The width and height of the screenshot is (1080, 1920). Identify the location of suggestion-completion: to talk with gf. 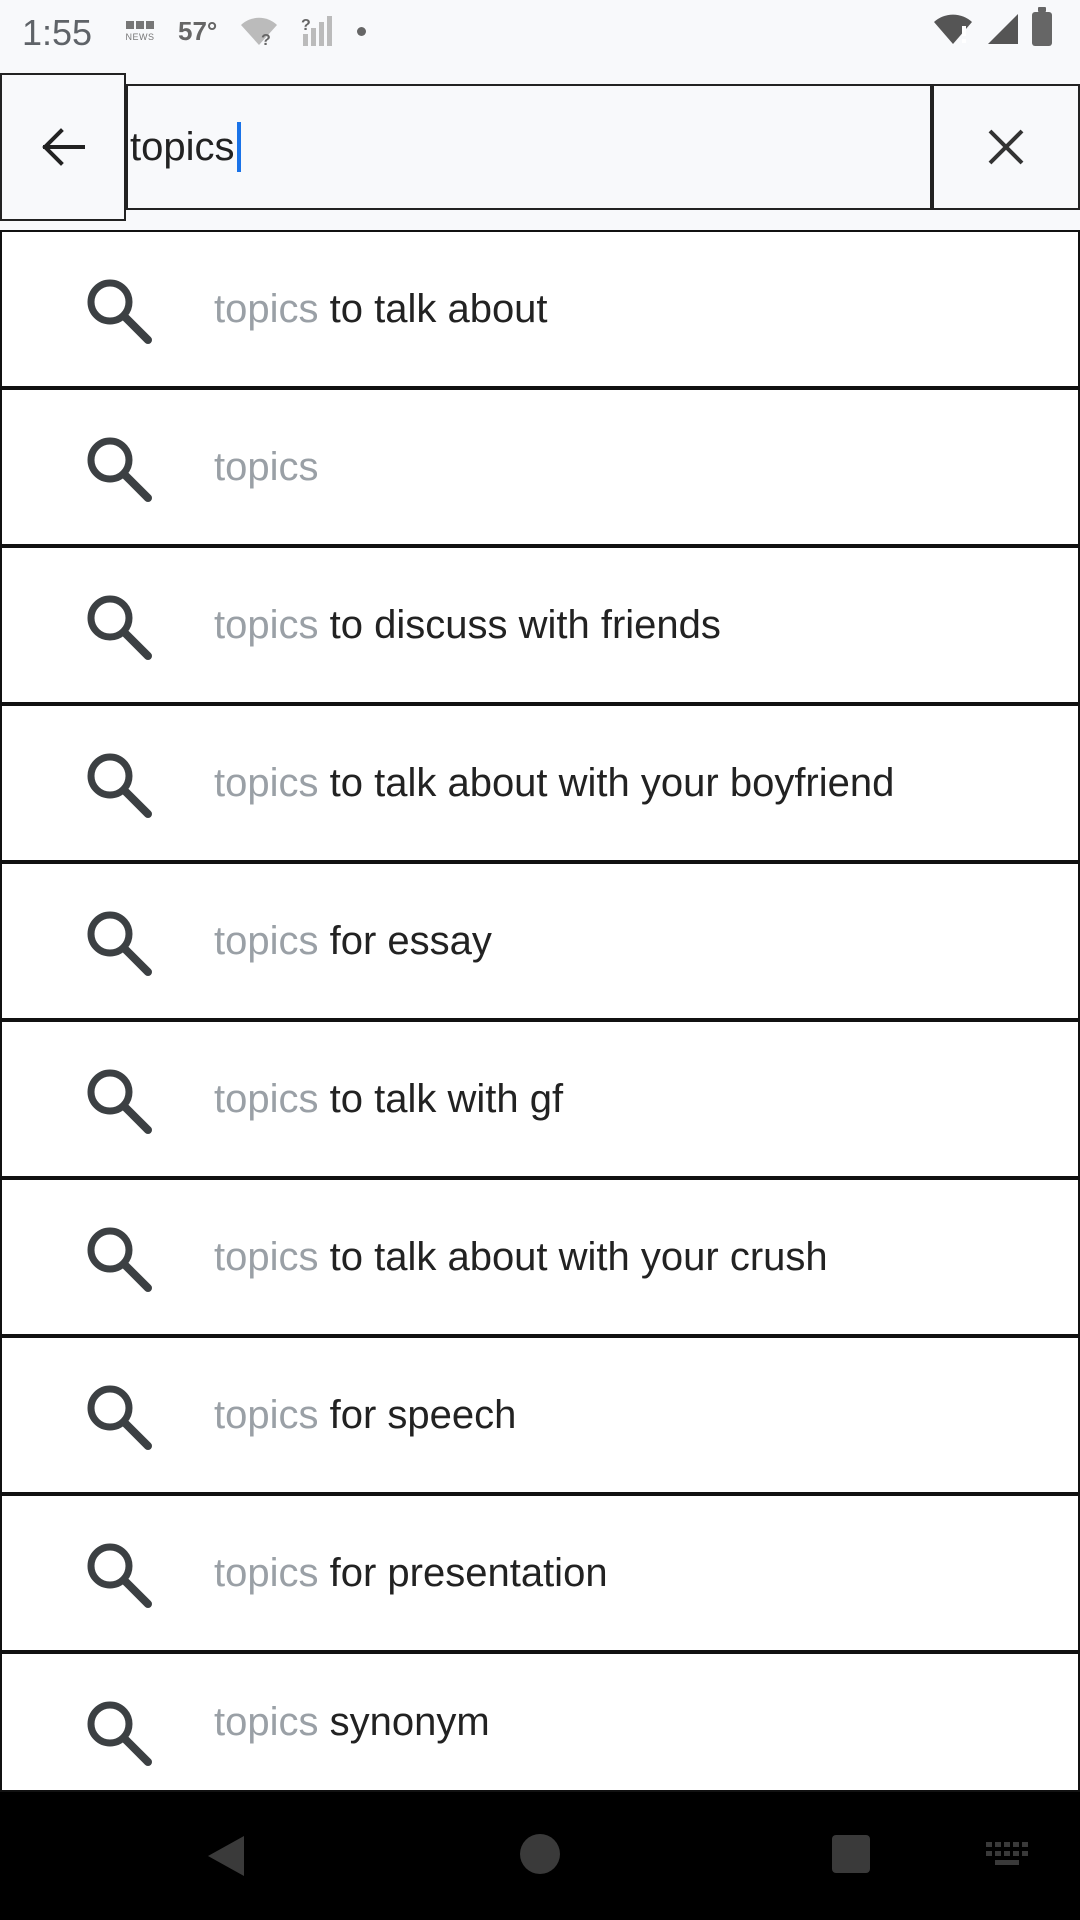
(441, 1098).